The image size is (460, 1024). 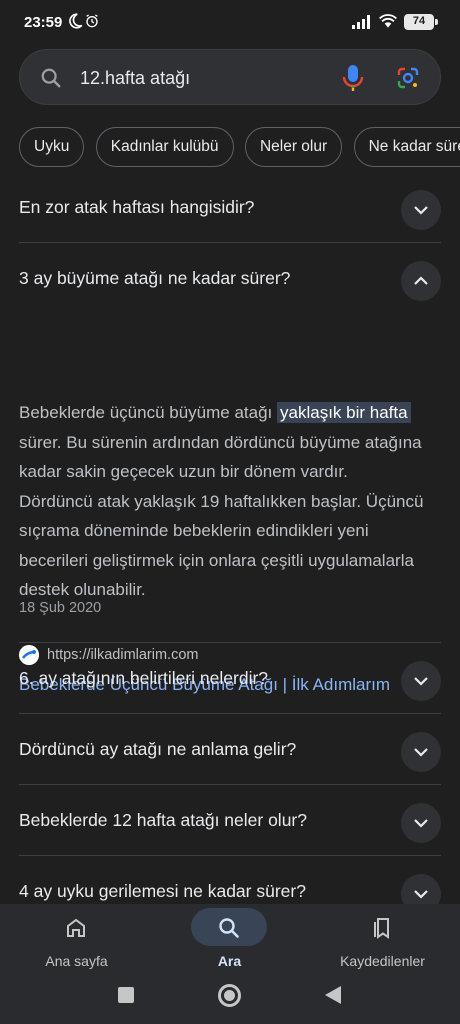 I want to click on collapse-button, so click(x=421, y=281).